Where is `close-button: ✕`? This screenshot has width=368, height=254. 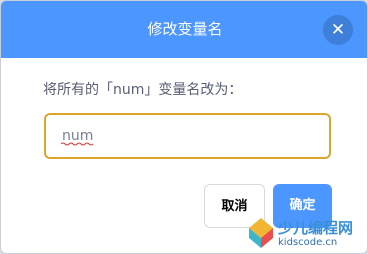 close-button: ✕ is located at coordinates (338, 30).